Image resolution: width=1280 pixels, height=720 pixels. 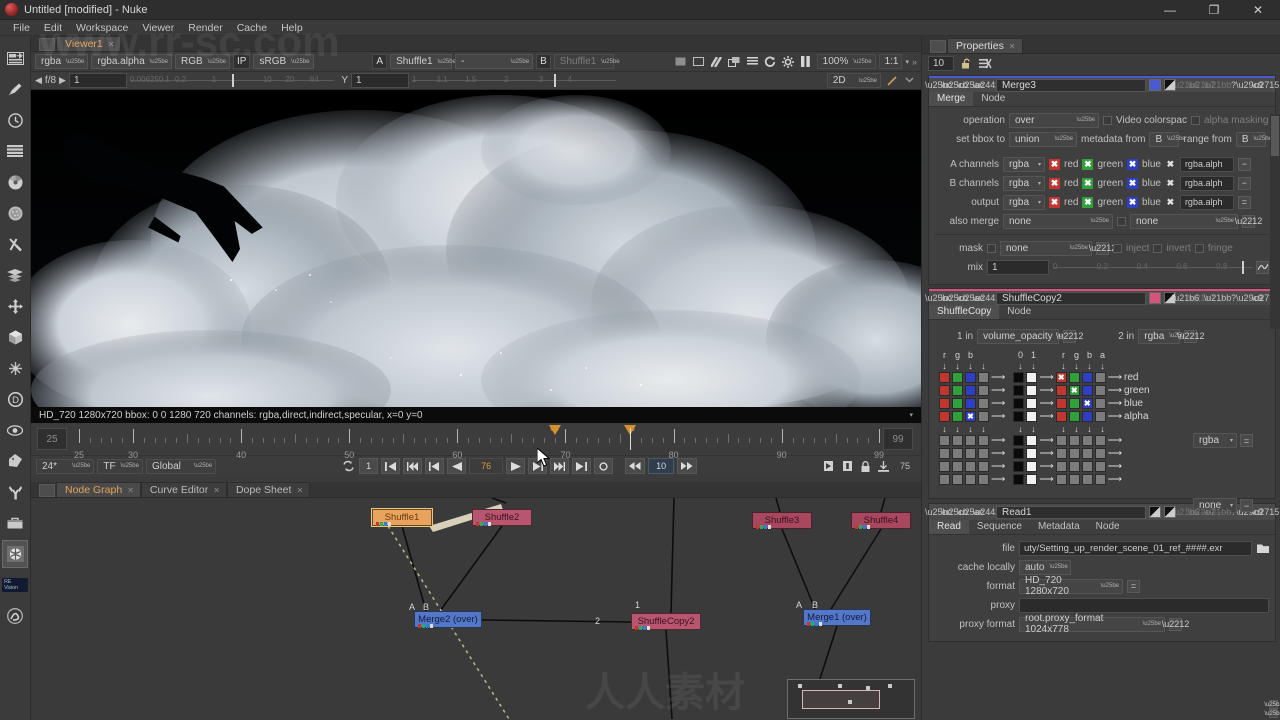 I want to click on animation-curve-button, so click(x=1262, y=267).